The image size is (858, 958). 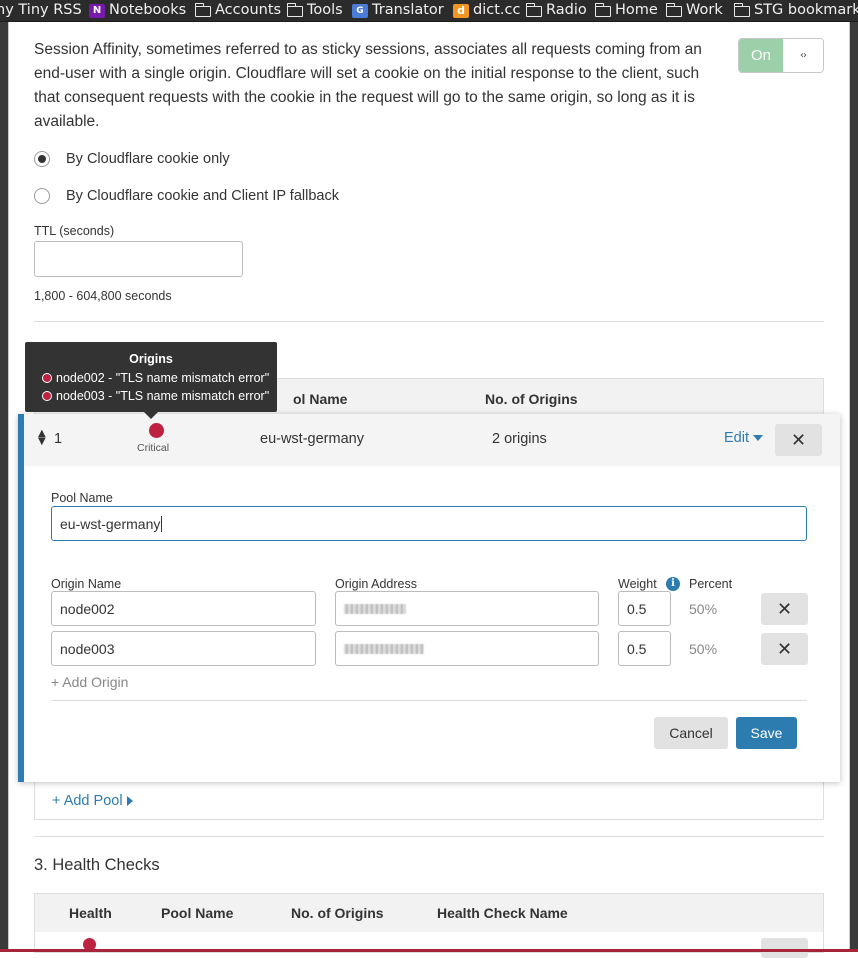 I want to click on pool-row-number: 1, so click(x=58, y=439).